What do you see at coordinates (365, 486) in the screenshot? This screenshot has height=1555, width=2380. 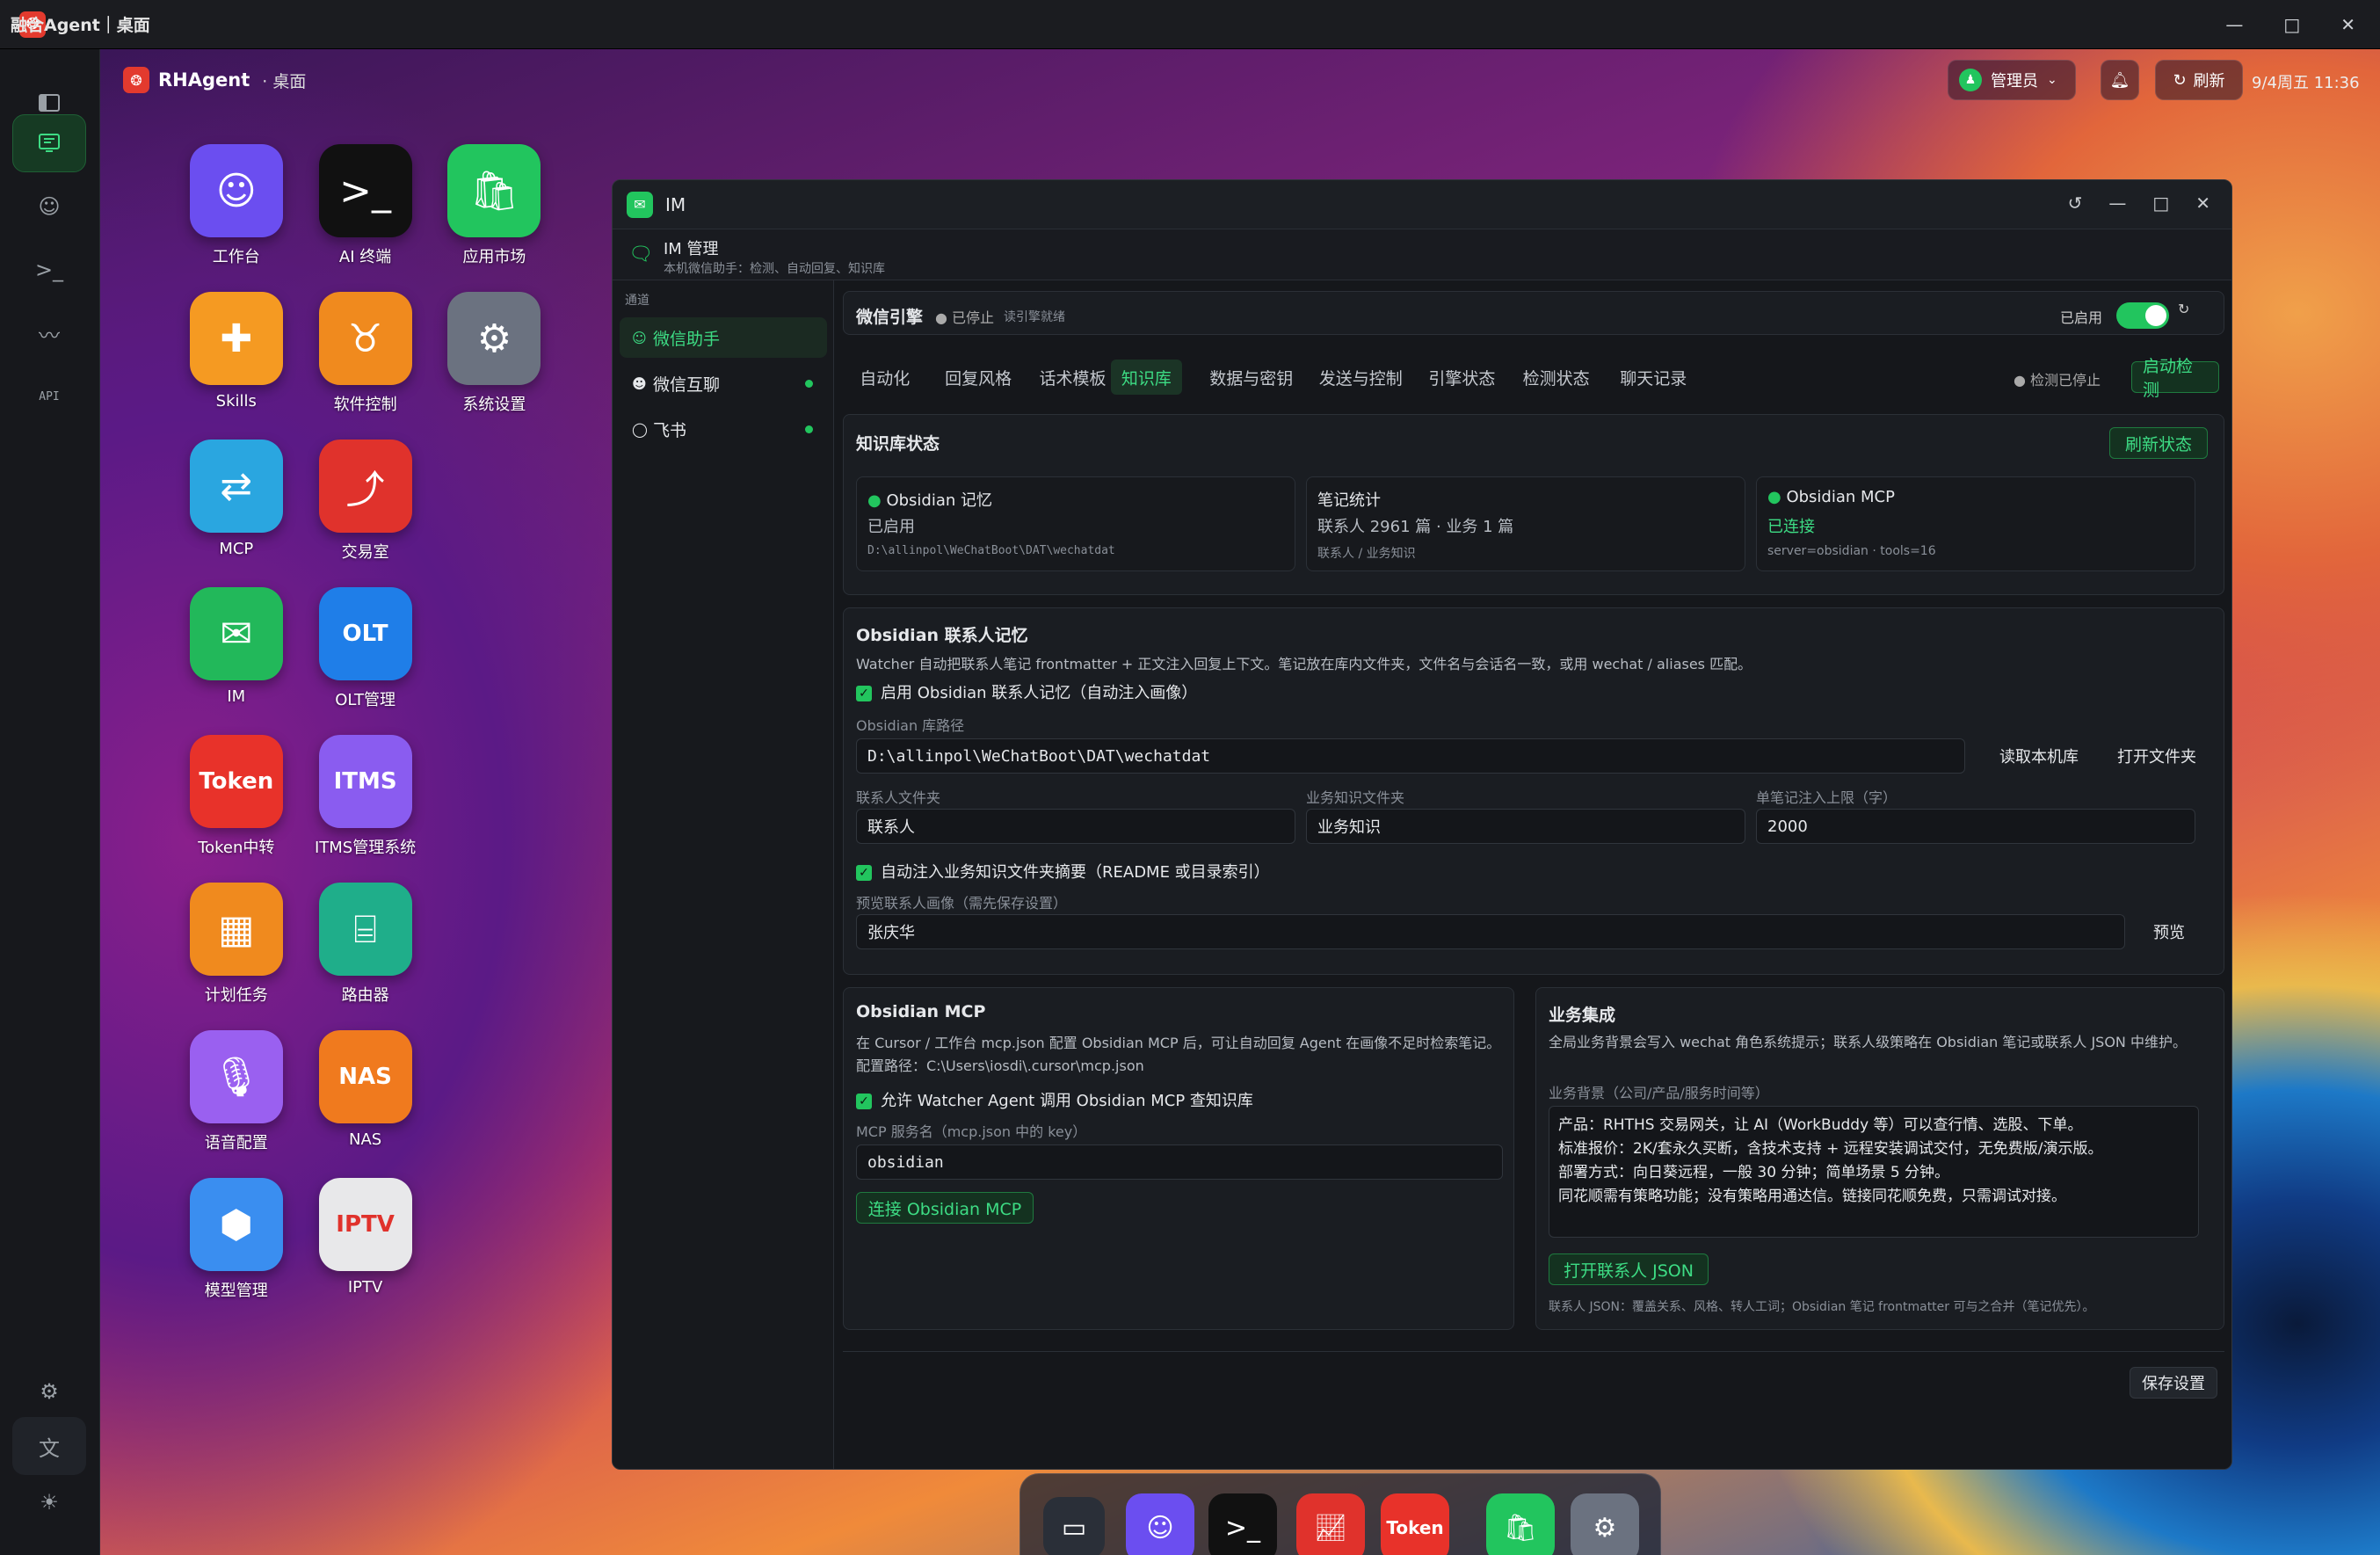 I see `chart-up-icon: ⤴` at bounding box center [365, 486].